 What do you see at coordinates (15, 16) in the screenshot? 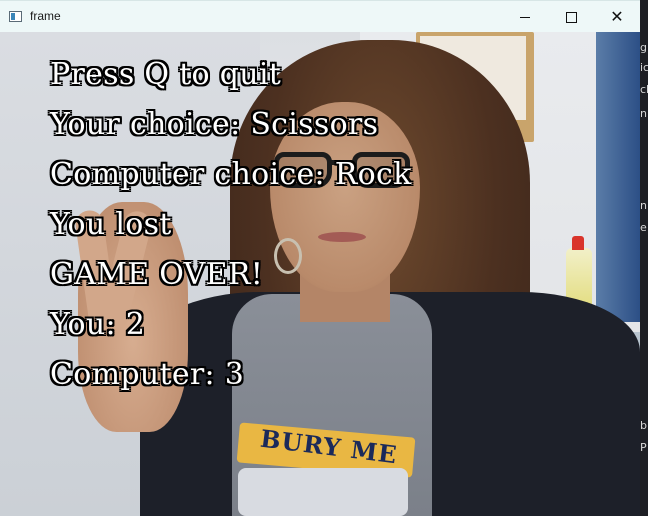
I see `app-icon` at bounding box center [15, 16].